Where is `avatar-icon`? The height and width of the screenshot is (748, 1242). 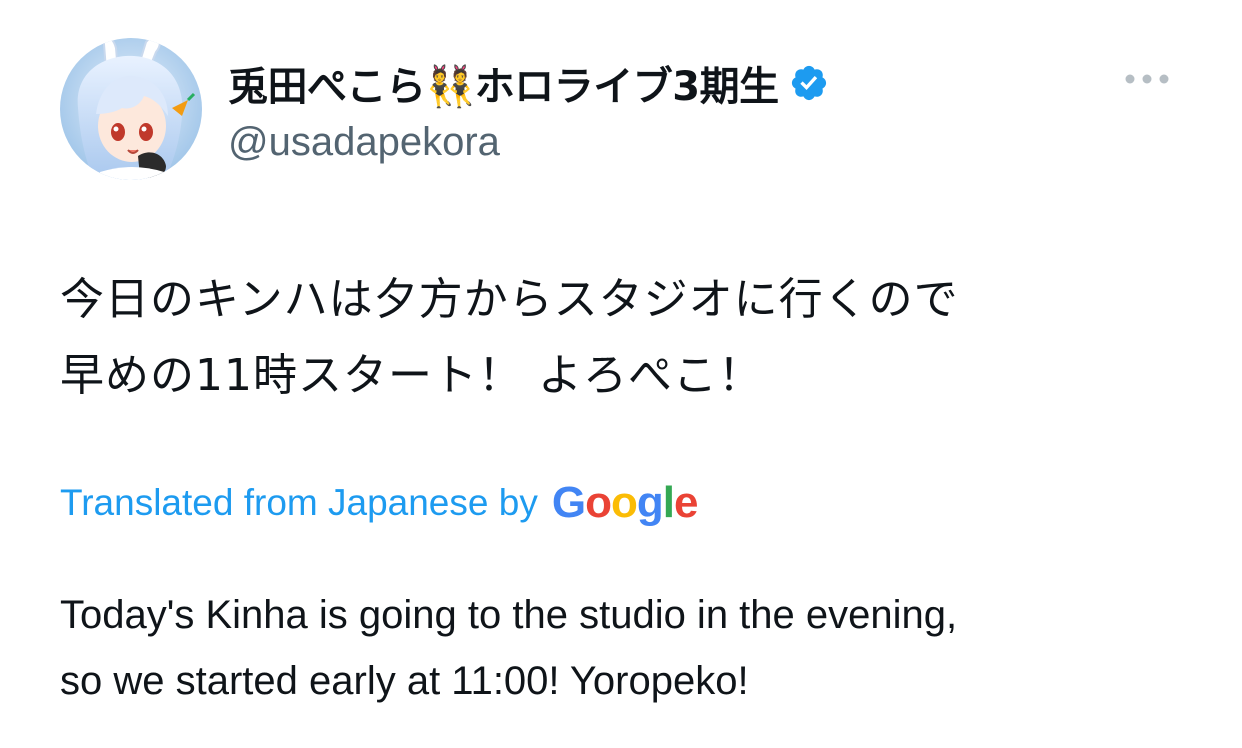
avatar-icon is located at coordinates (131, 109).